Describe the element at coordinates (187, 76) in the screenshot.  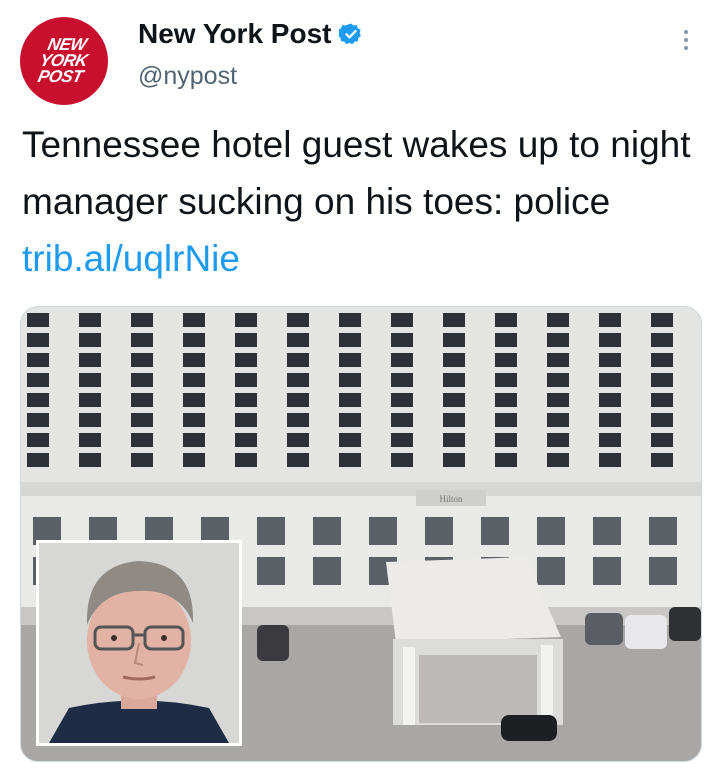
I see `handle: @nypost` at that location.